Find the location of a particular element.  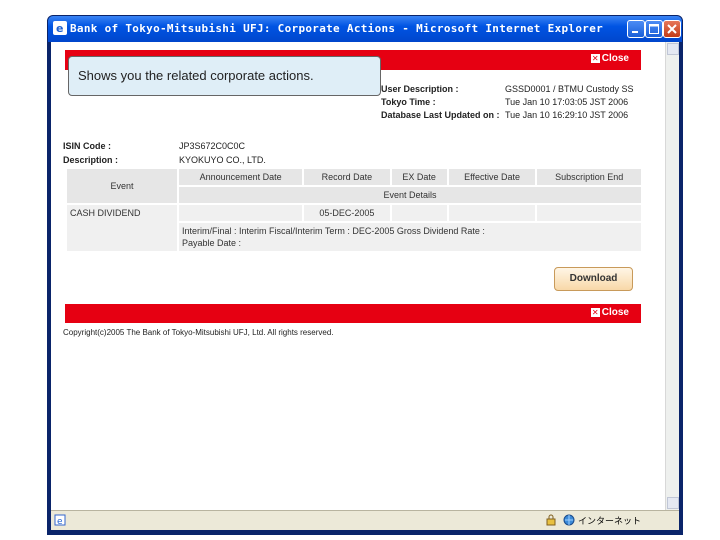

close-window-button is located at coordinates (672, 29).